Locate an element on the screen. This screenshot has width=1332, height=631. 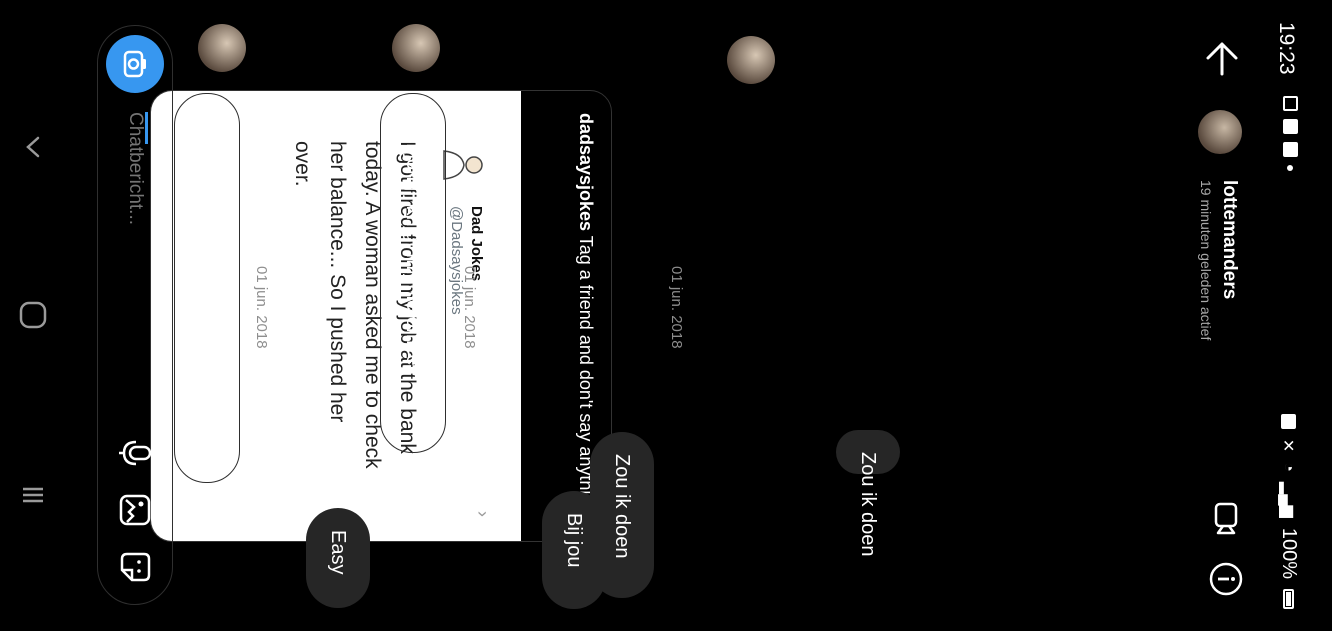
my-message-bubble: Bij jou is located at coordinates (574, 550).